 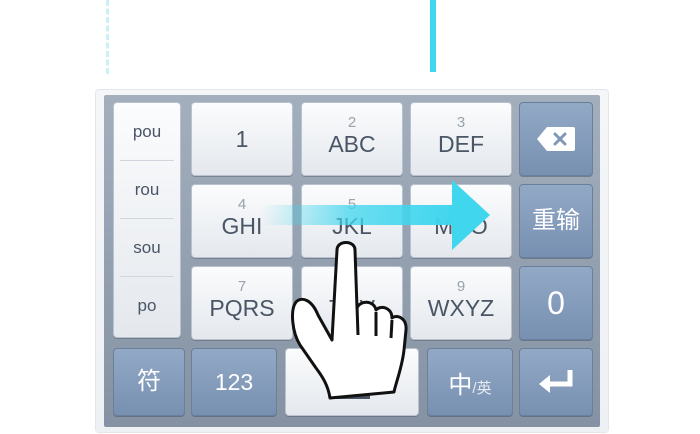 What do you see at coordinates (352, 395) in the screenshot?
I see `space-icon` at bounding box center [352, 395].